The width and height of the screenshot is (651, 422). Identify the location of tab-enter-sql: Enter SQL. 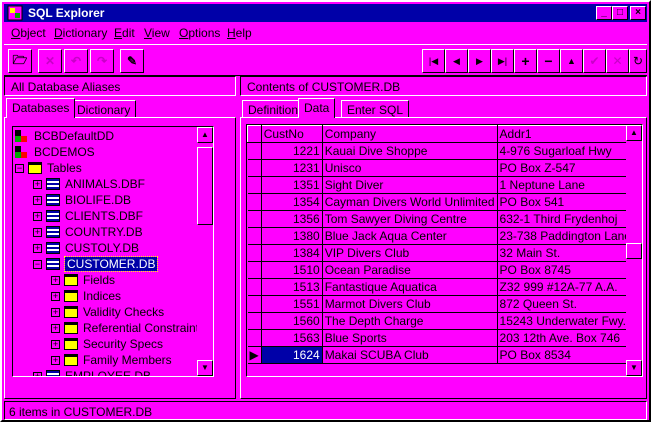
(375, 109).